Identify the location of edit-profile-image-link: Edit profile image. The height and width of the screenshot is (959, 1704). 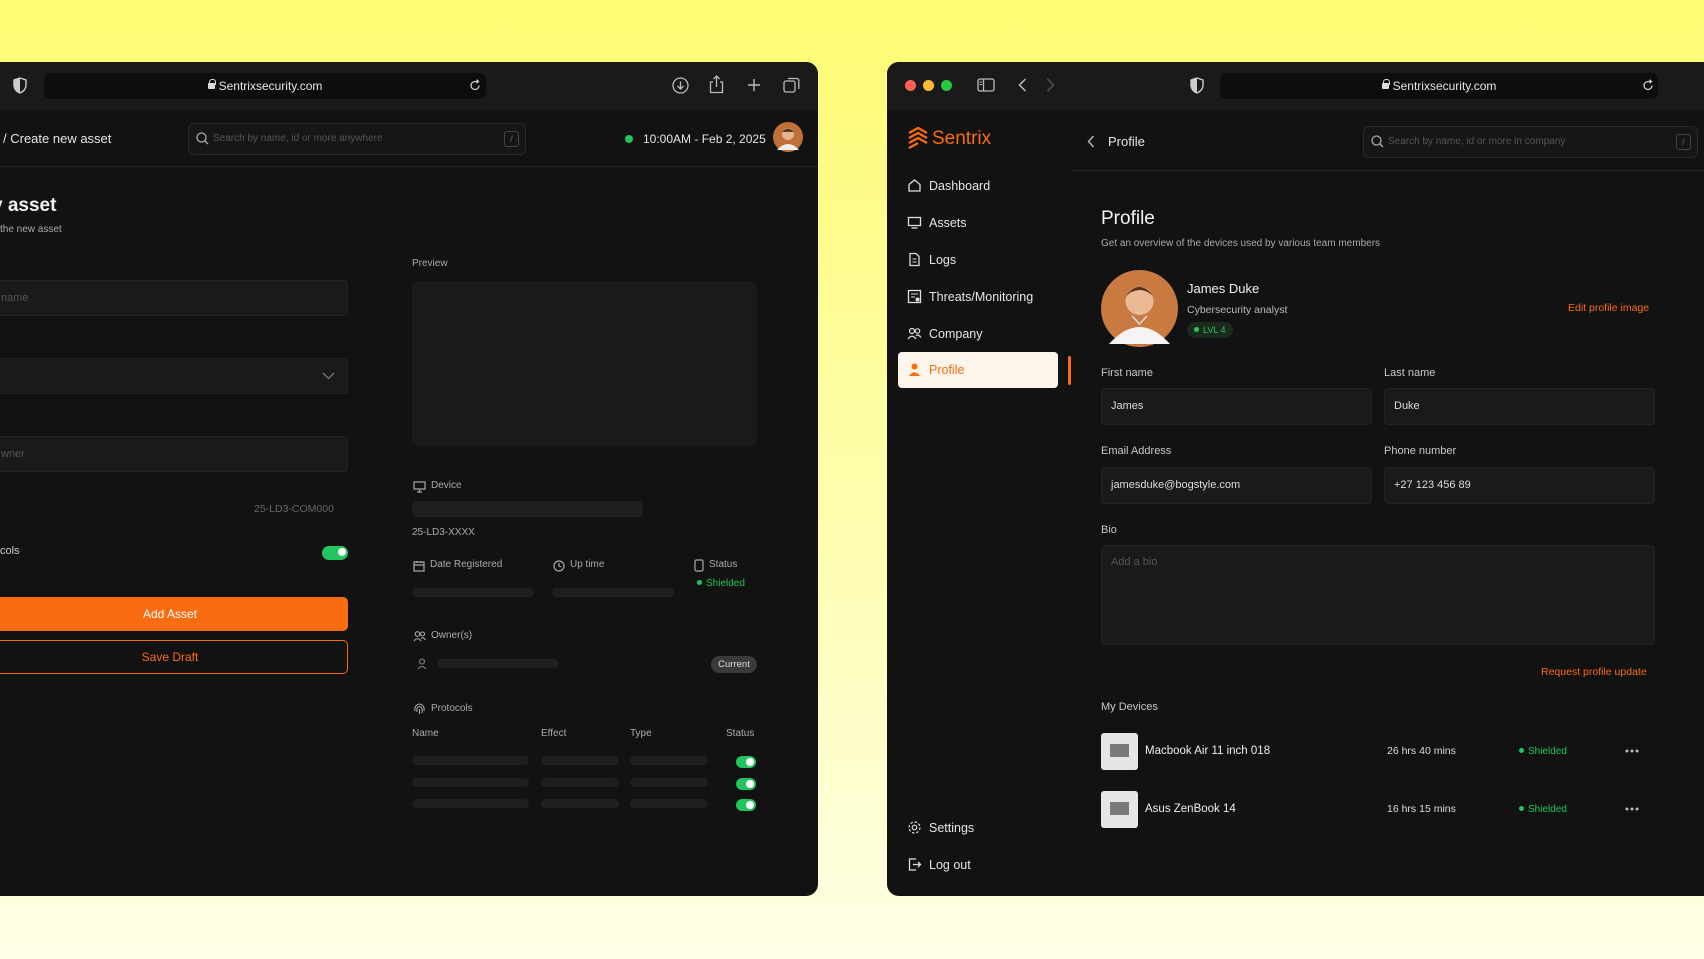
(1608, 308).